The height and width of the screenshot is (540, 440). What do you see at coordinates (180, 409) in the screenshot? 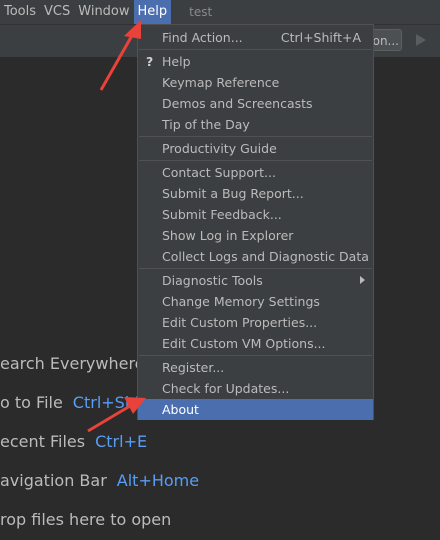
I see `menu-item-label: About` at bounding box center [180, 409].